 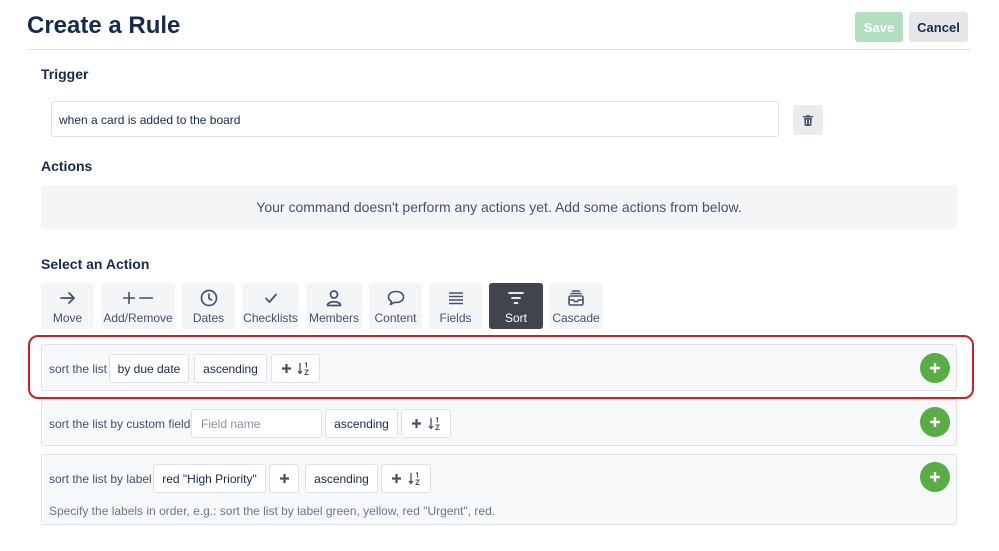 What do you see at coordinates (516, 298) in the screenshot?
I see `filter-icon` at bounding box center [516, 298].